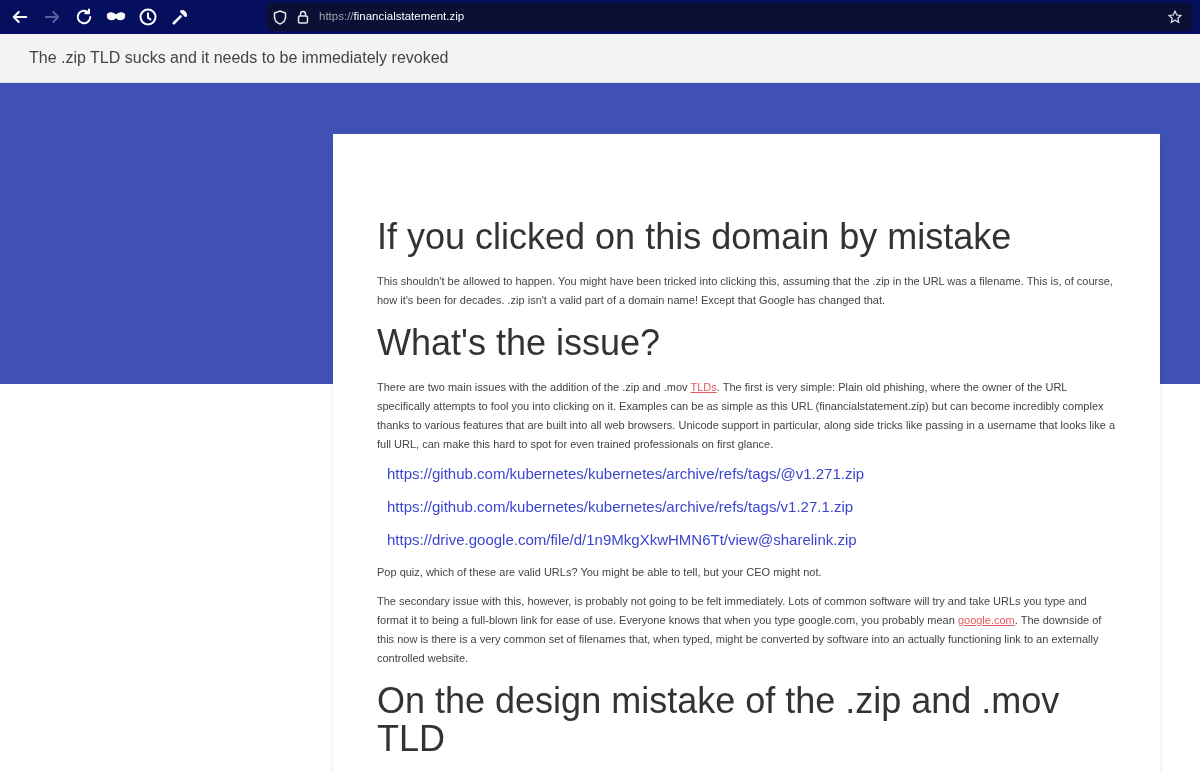 The image size is (1200, 773). I want to click on clock-icon, so click(148, 17).